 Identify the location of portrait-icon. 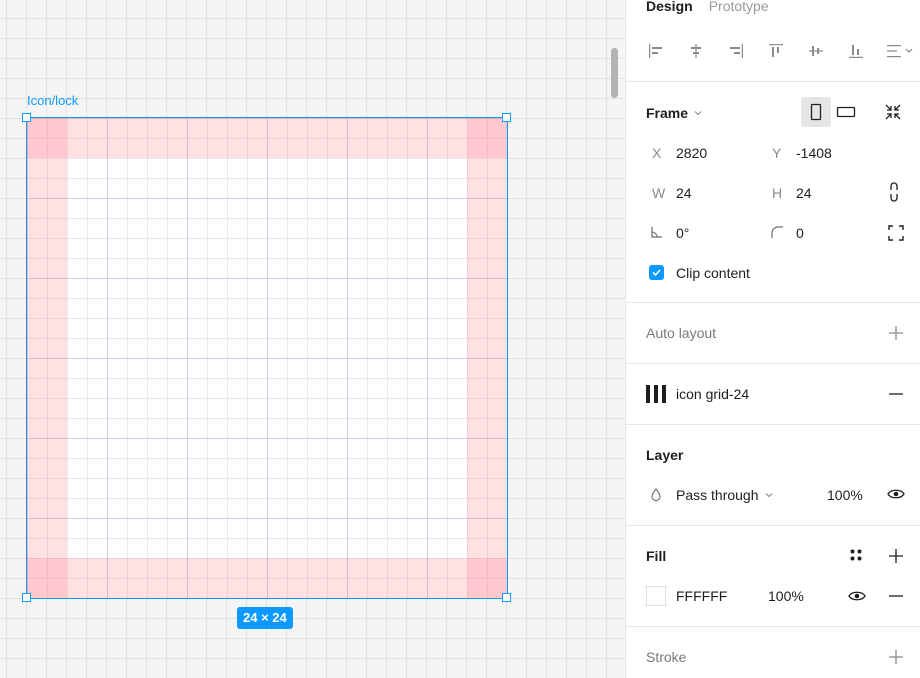
(816, 112).